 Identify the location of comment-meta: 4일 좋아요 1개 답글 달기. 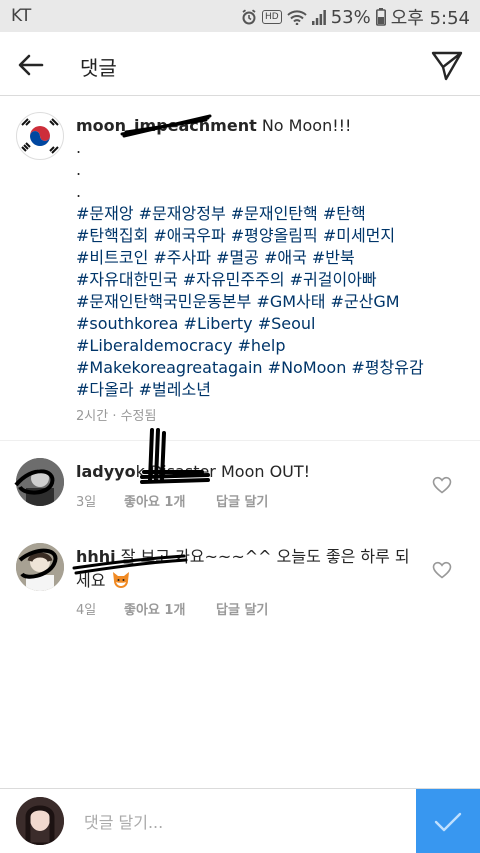
(172, 608).